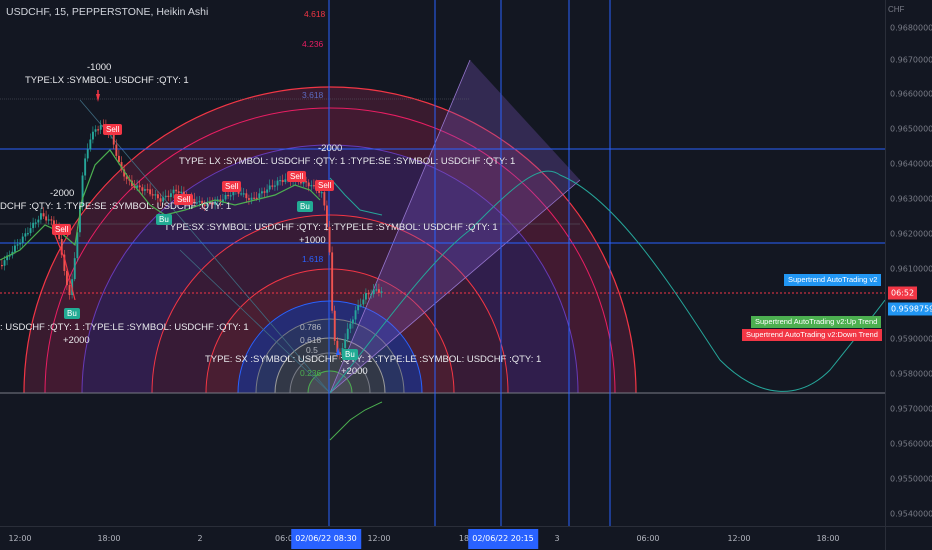 Image resolution: width=932 pixels, height=550 pixels. What do you see at coordinates (311, 373) in the screenshot?
I see `fib-label: 0.236` at bounding box center [311, 373].